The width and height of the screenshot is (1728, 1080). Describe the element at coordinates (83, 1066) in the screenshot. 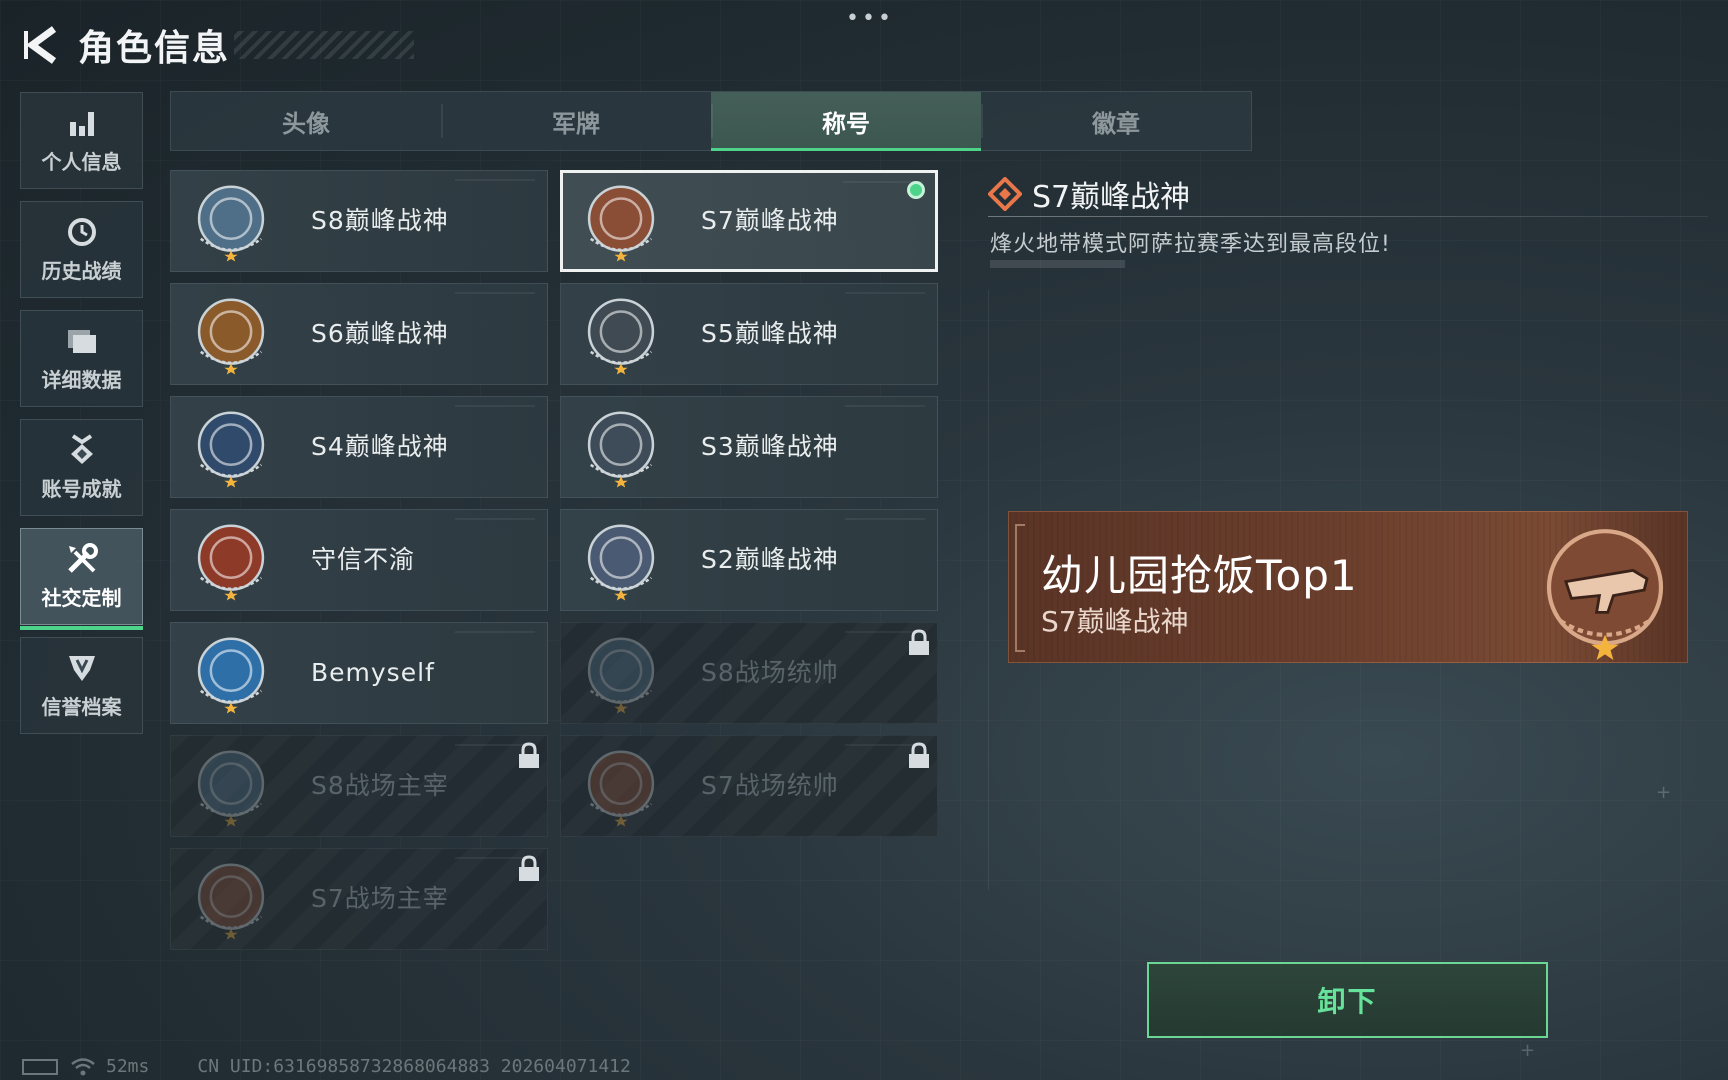

I see `wifi-icon` at that location.